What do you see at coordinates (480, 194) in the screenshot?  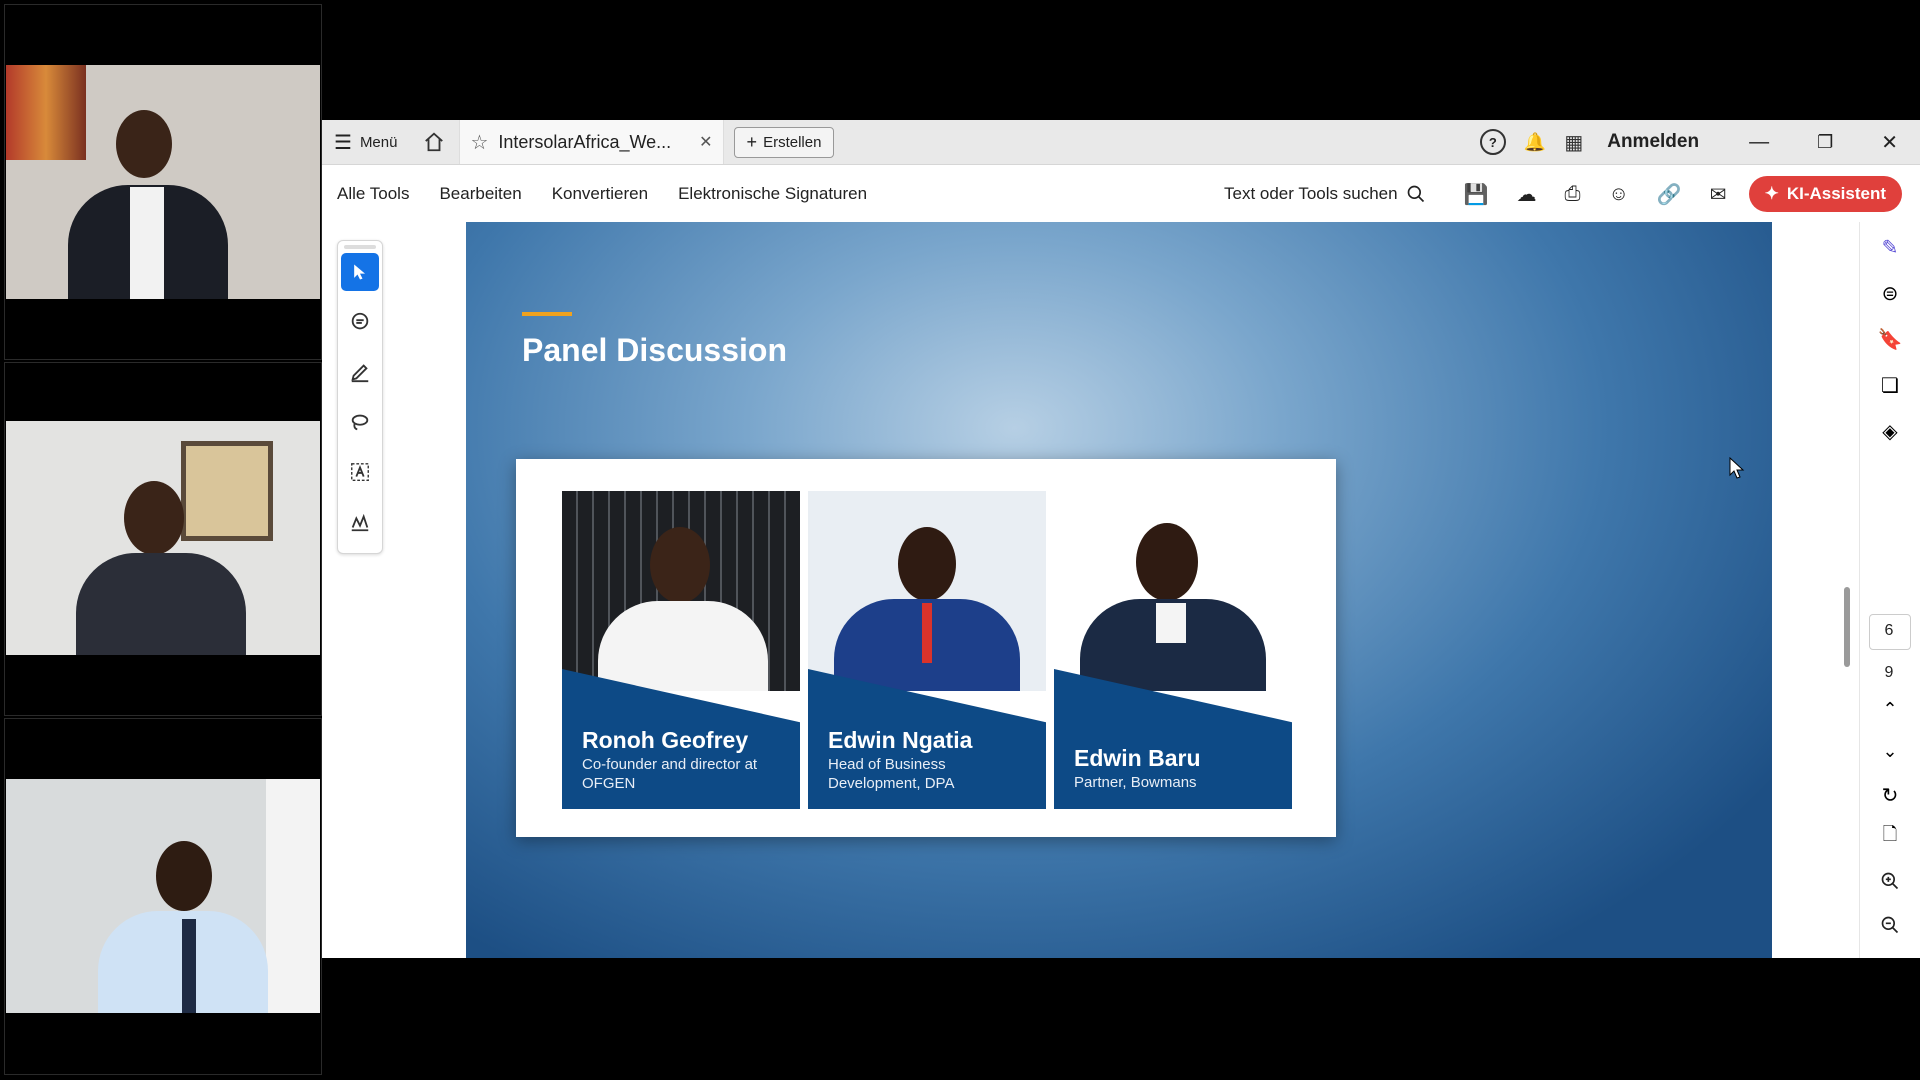 I see `menu-edit: Bearbeiten` at bounding box center [480, 194].